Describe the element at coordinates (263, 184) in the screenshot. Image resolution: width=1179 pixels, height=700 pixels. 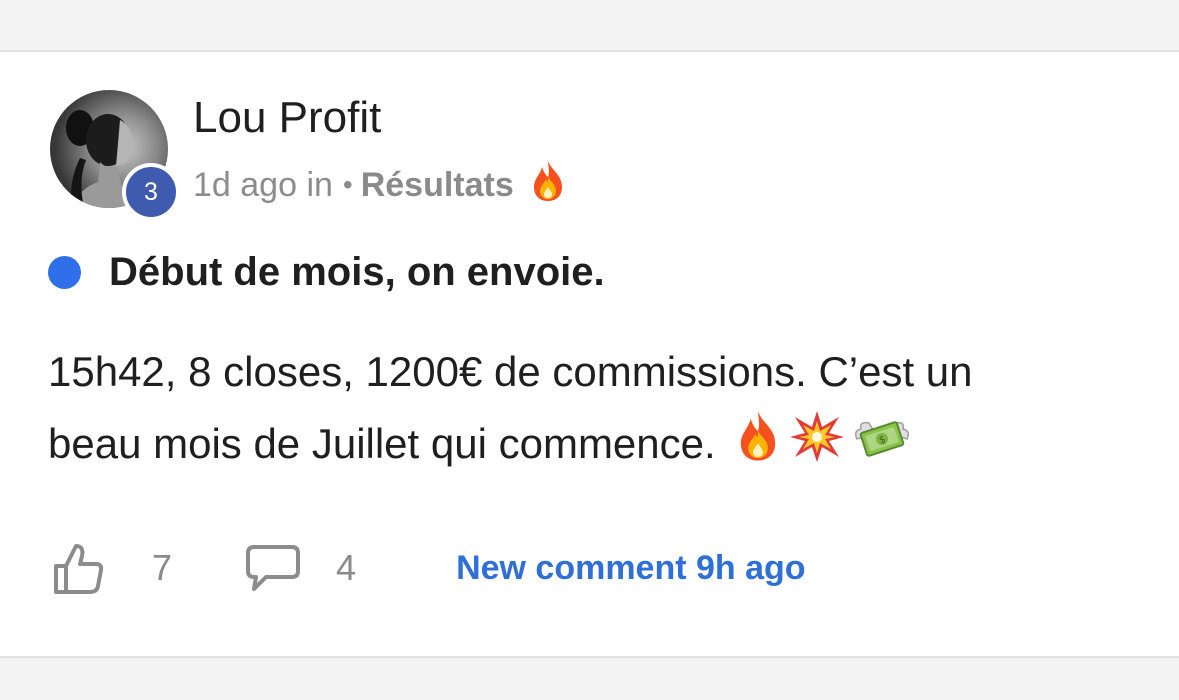
I see `post-time: 1d ago in` at that location.